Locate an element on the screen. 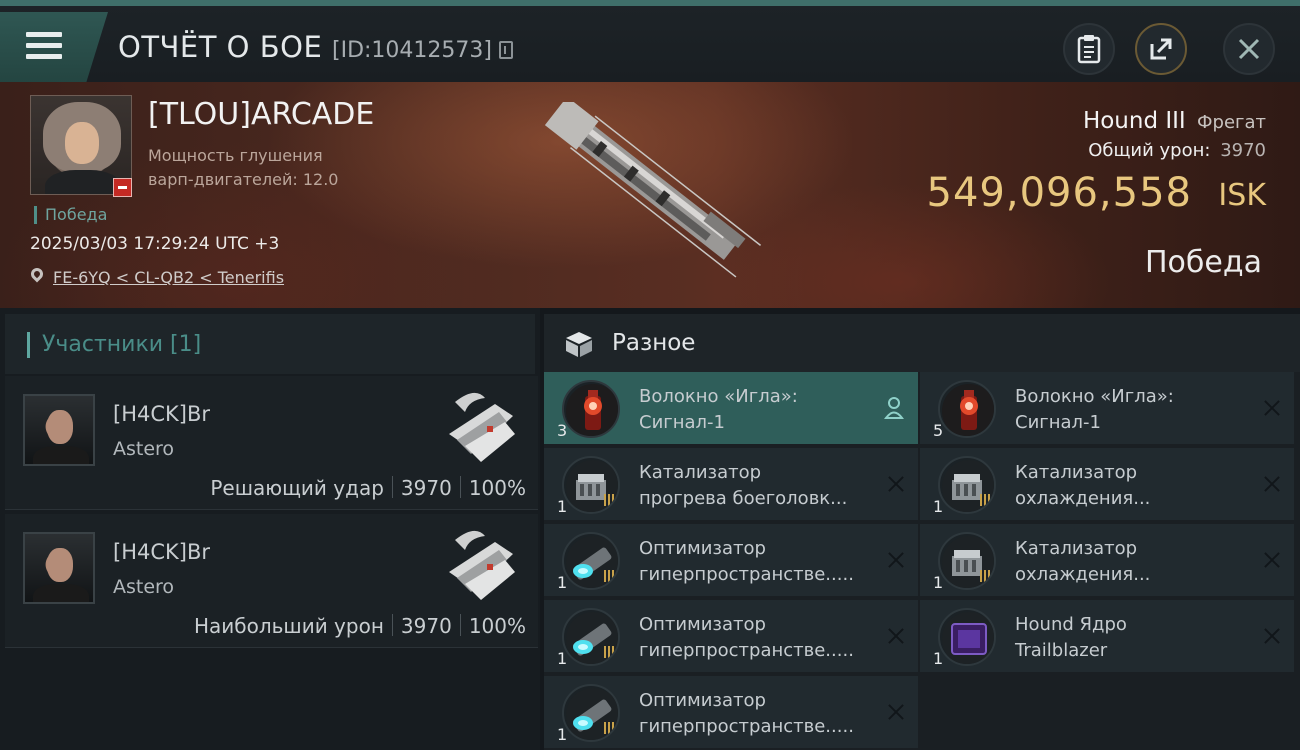 The image size is (1300, 750). loss-badge-icon is located at coordinates (122, 187).